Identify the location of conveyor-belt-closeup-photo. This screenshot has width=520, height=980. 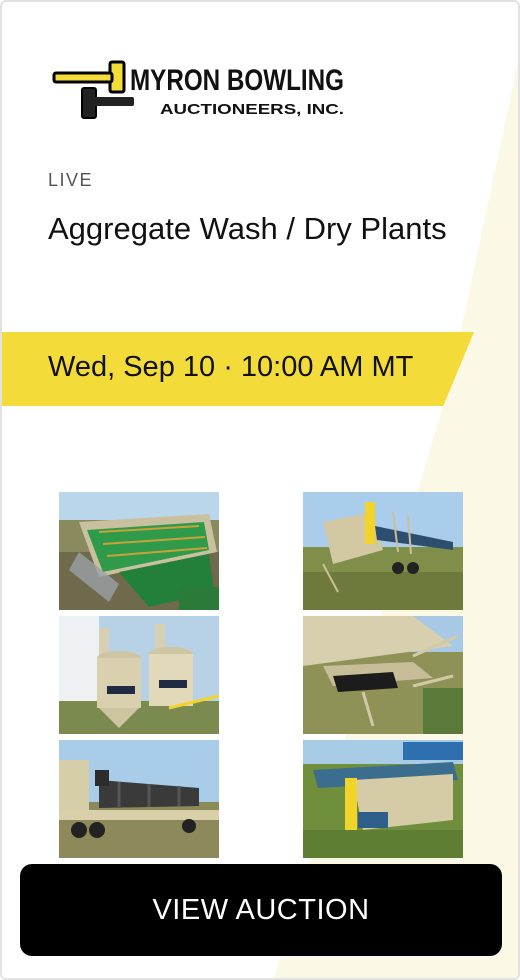
(383, 675).